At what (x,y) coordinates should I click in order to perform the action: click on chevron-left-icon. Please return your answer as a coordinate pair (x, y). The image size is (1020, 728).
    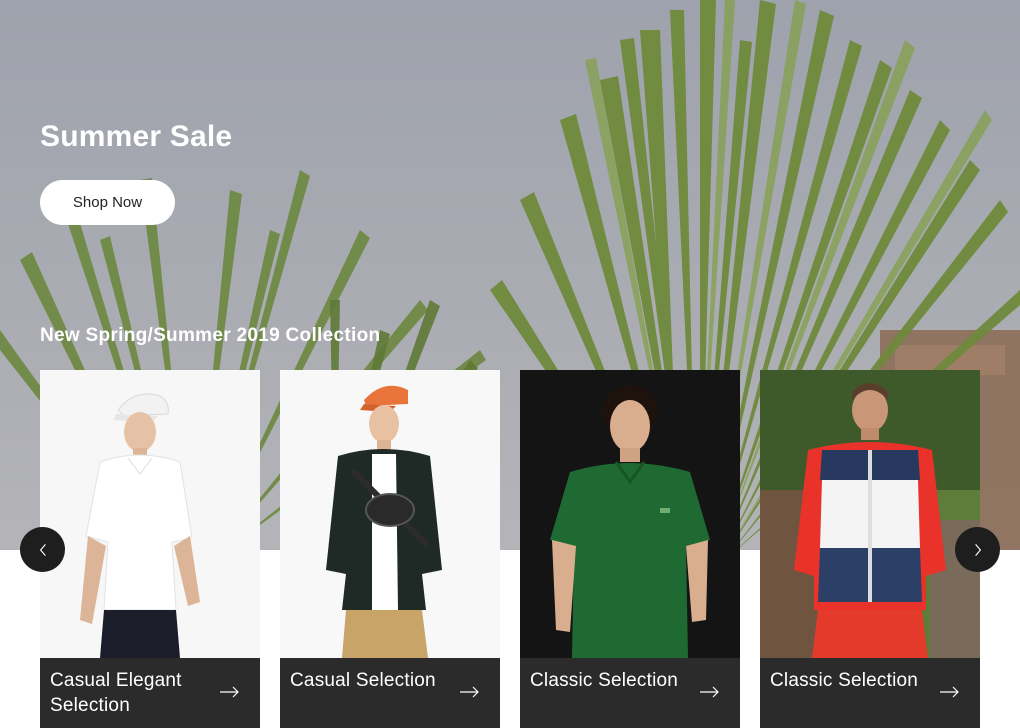
    Looking at the image, I should click on (42, 549).